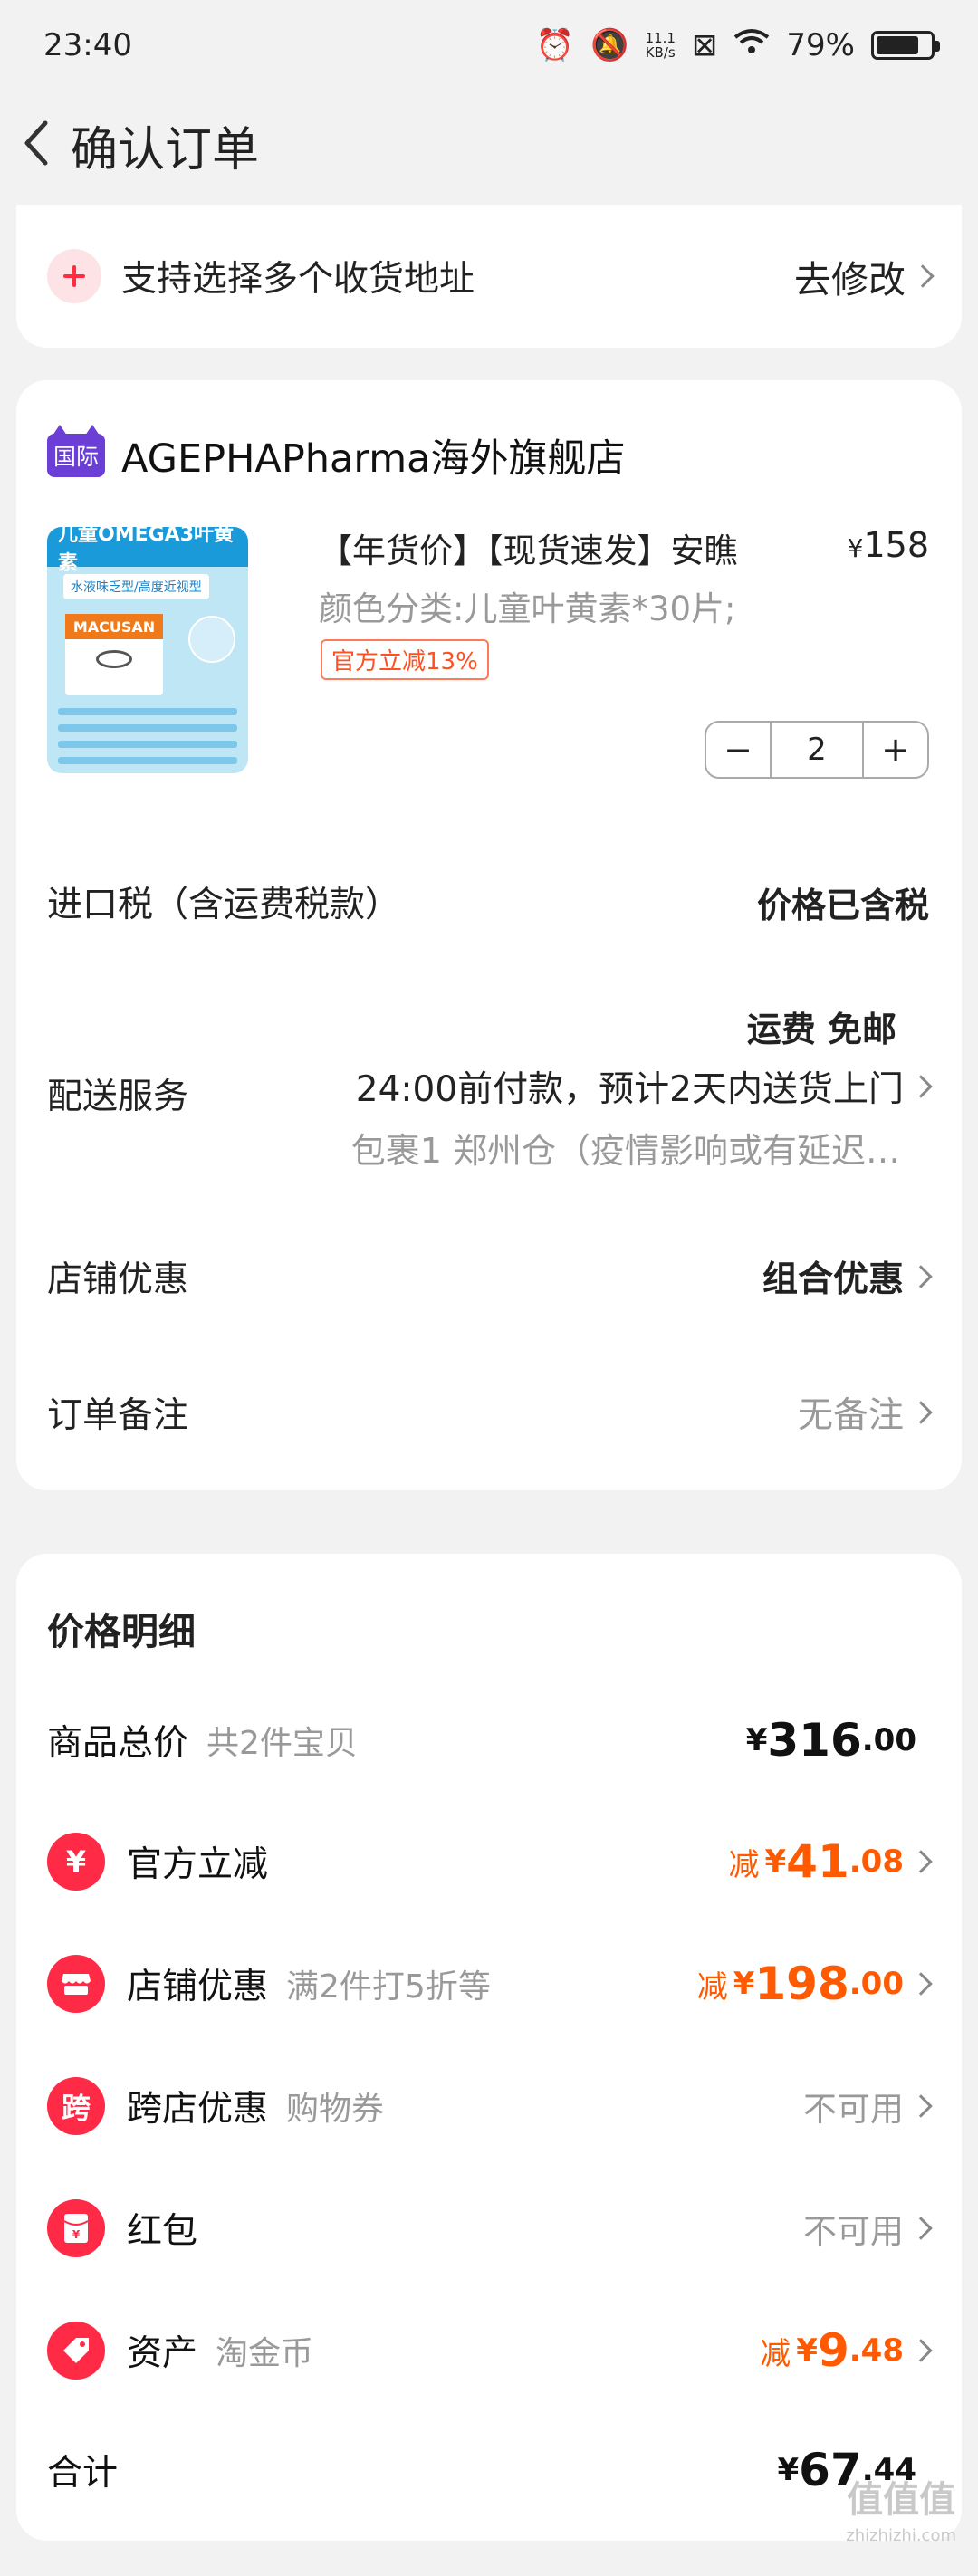 Image resolution: width=978 pixels, height=2576 pixels. What do you see at coordinates (74, 276) in the screenshot?
I see `add-icon` at bounding box center [74, 276].